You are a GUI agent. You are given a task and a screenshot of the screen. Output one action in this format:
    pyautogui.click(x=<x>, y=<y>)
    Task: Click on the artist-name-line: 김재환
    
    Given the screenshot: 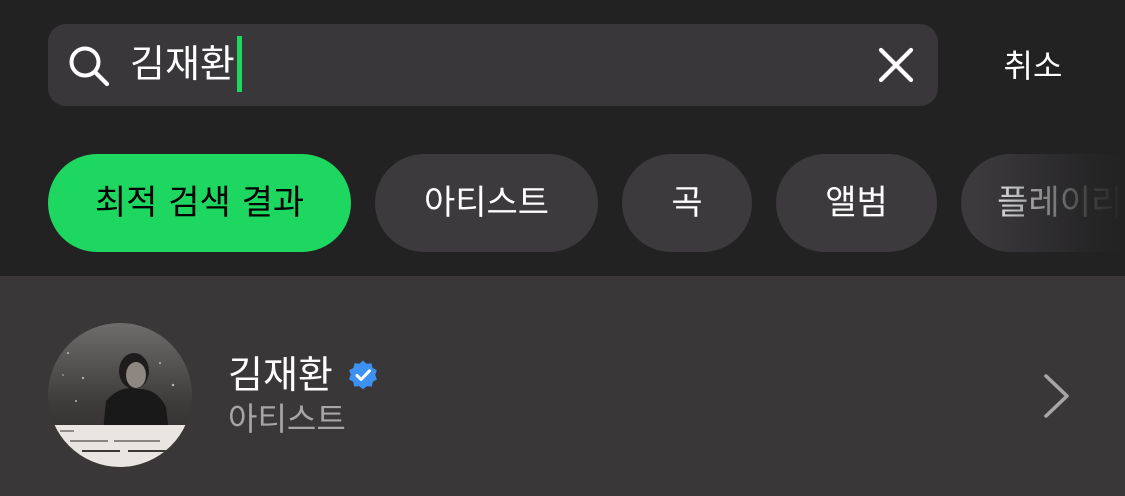 What is the action you would take?
    pyautogui.click(x=303, y=375)
    